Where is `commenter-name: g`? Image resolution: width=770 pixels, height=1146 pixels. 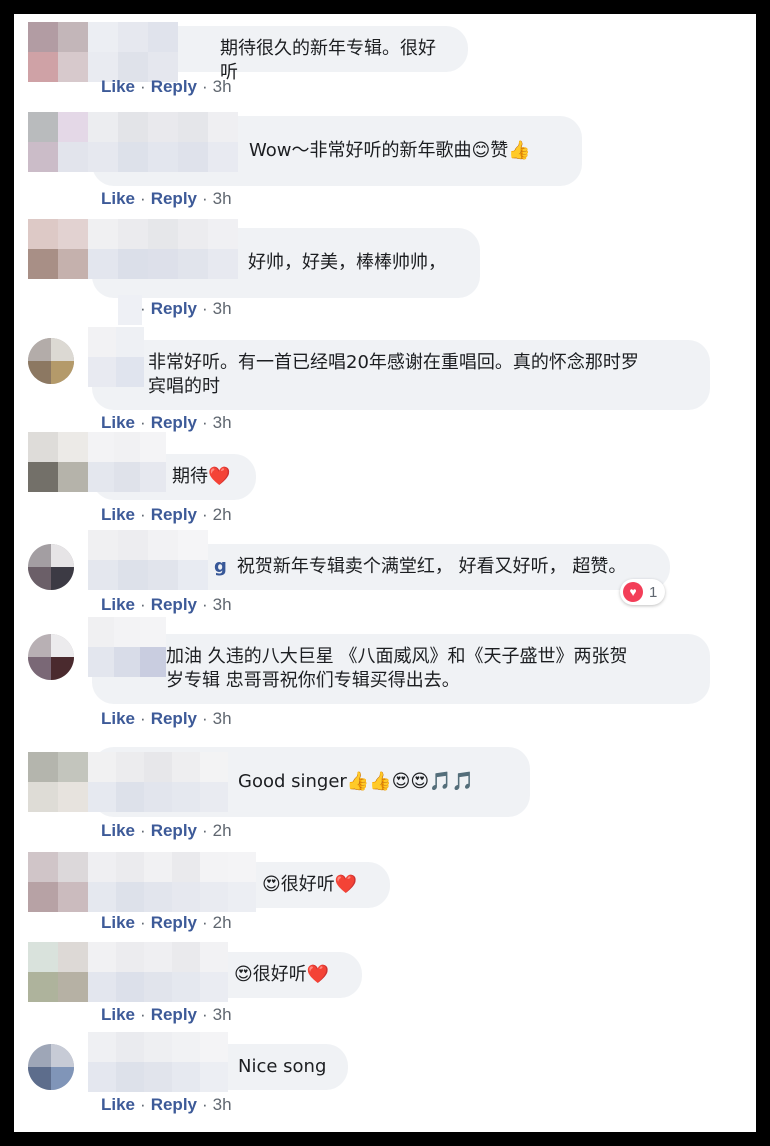 commenter-name: g is located at coordinates (220, 566).